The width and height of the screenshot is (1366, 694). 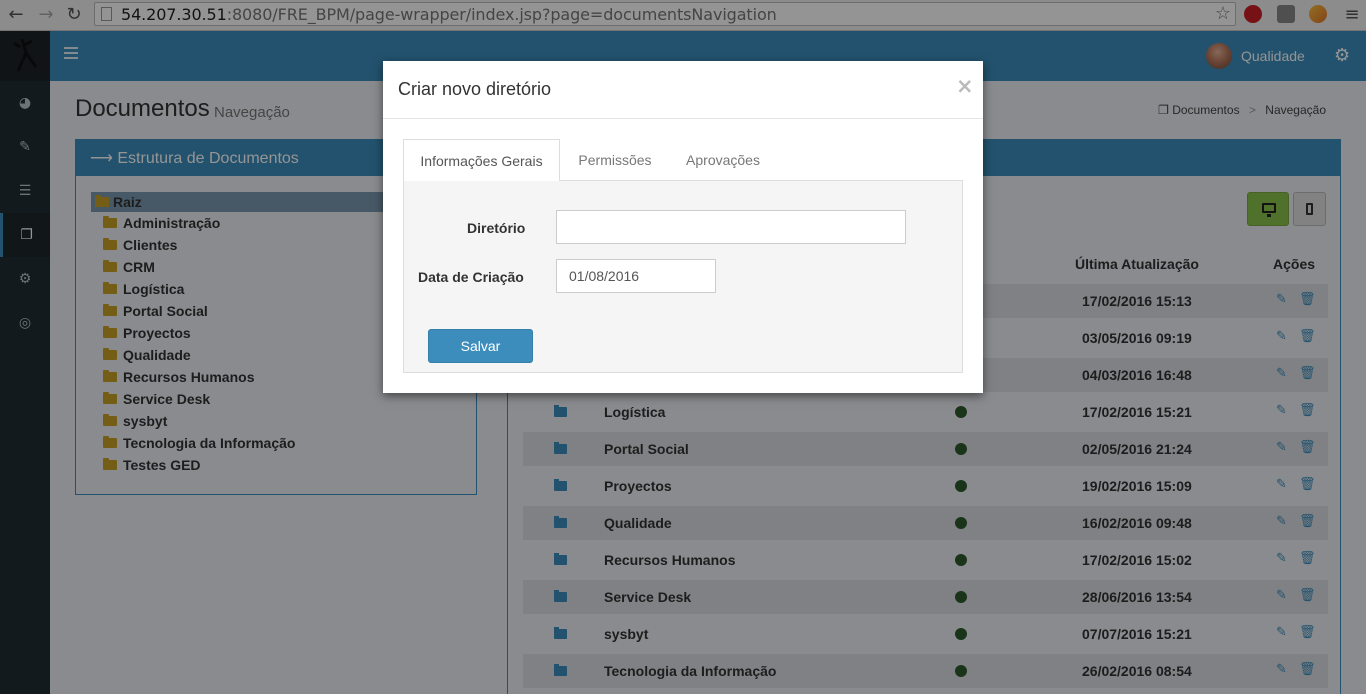 What do you see at coordinates (731, 227) in the screenshot?
I see `directory-input` at bounding box center [731, 227].